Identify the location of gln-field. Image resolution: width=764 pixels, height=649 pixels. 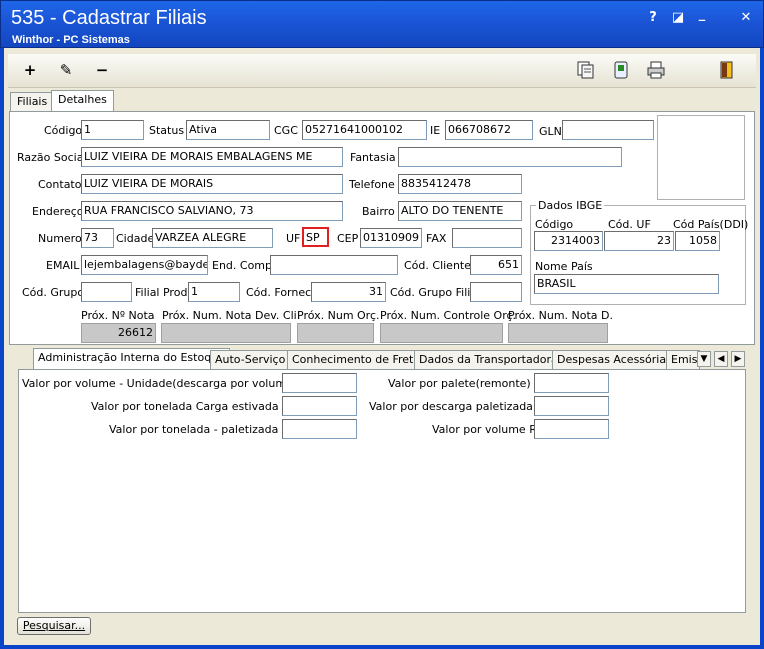
(608, 130).